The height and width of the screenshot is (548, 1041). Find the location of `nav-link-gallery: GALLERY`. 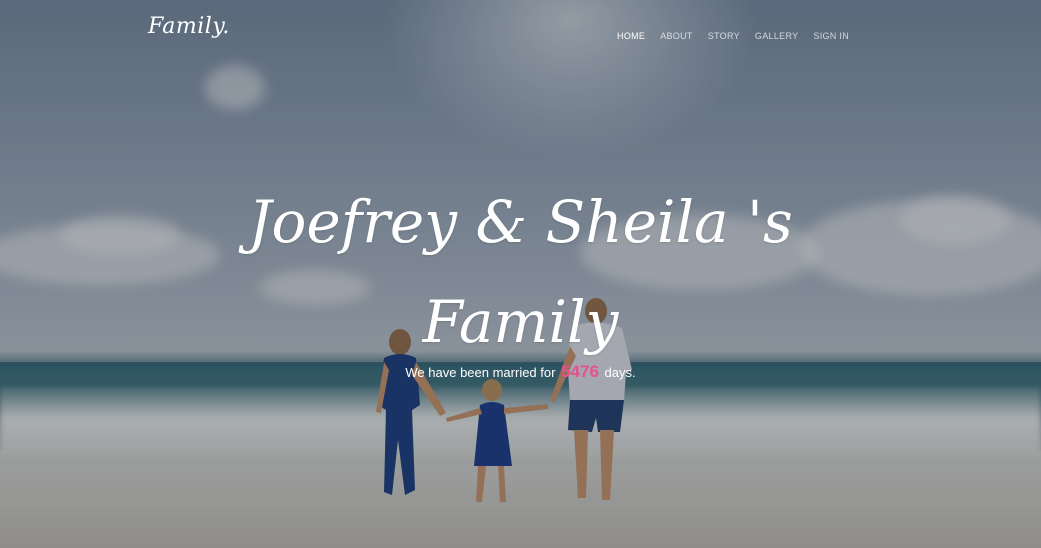

nav-link-gallery: GALLERY is located at coordinates (776, 36).